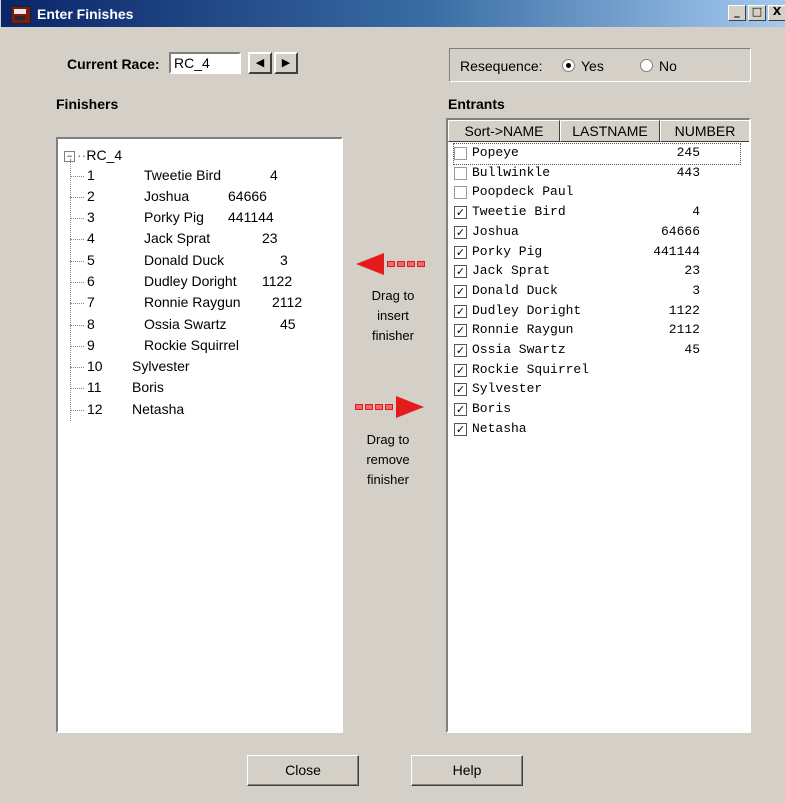 This screenshot has height=803, width=785. Describe the element at coordinates (610, 131) in the screenshot. I see `column-header-lastname: LASTNAME` at that location.